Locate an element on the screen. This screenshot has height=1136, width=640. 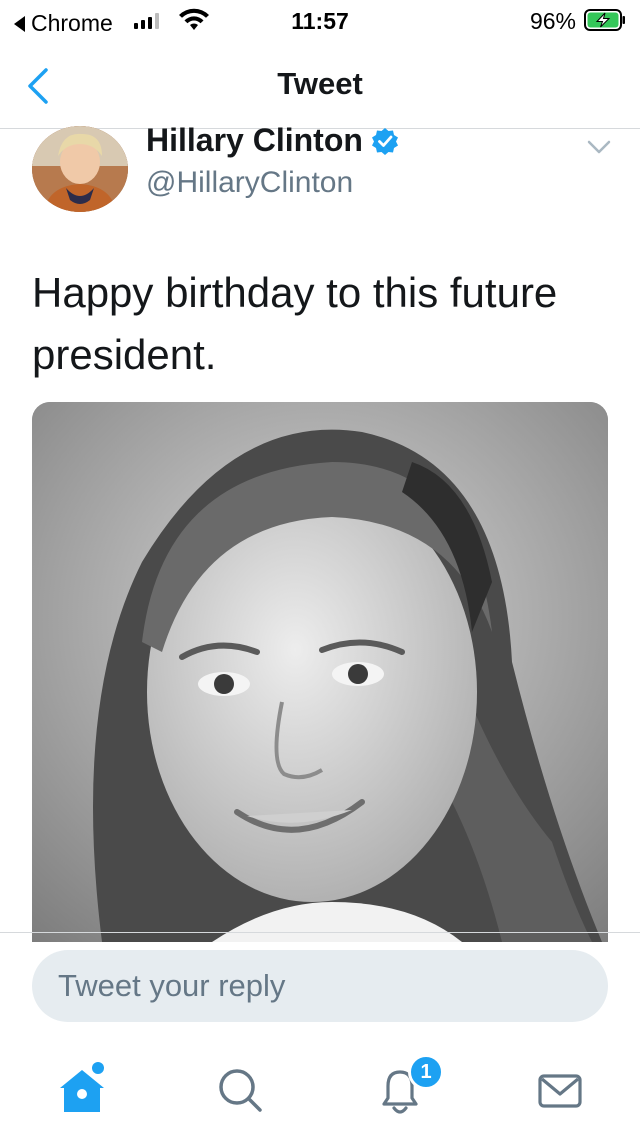
author-name: Hillary Clinton is located at coordinates (272, 140).